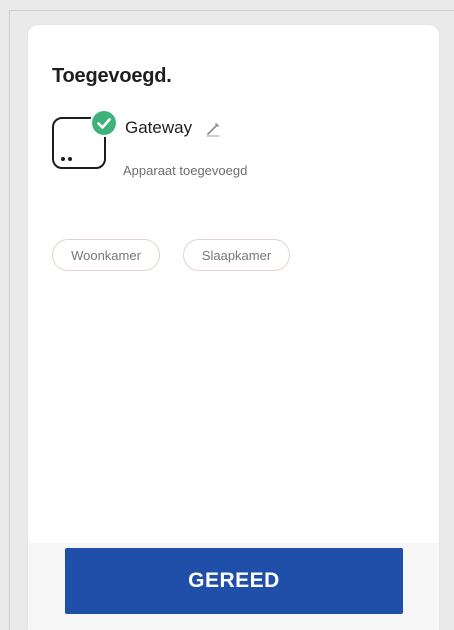 The width and height of the screenshot is (454, 630). Describe the element at coordinates (234, 581) in the screenshot. I see `done-button: GEREED` at that location.